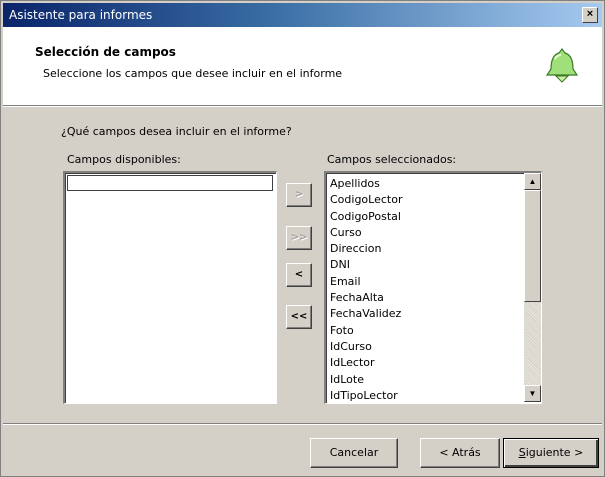 The image size is (605, 477). I want to click on question-label: ¿Qué campos desea incluir en el informe?, so click(176, 131).